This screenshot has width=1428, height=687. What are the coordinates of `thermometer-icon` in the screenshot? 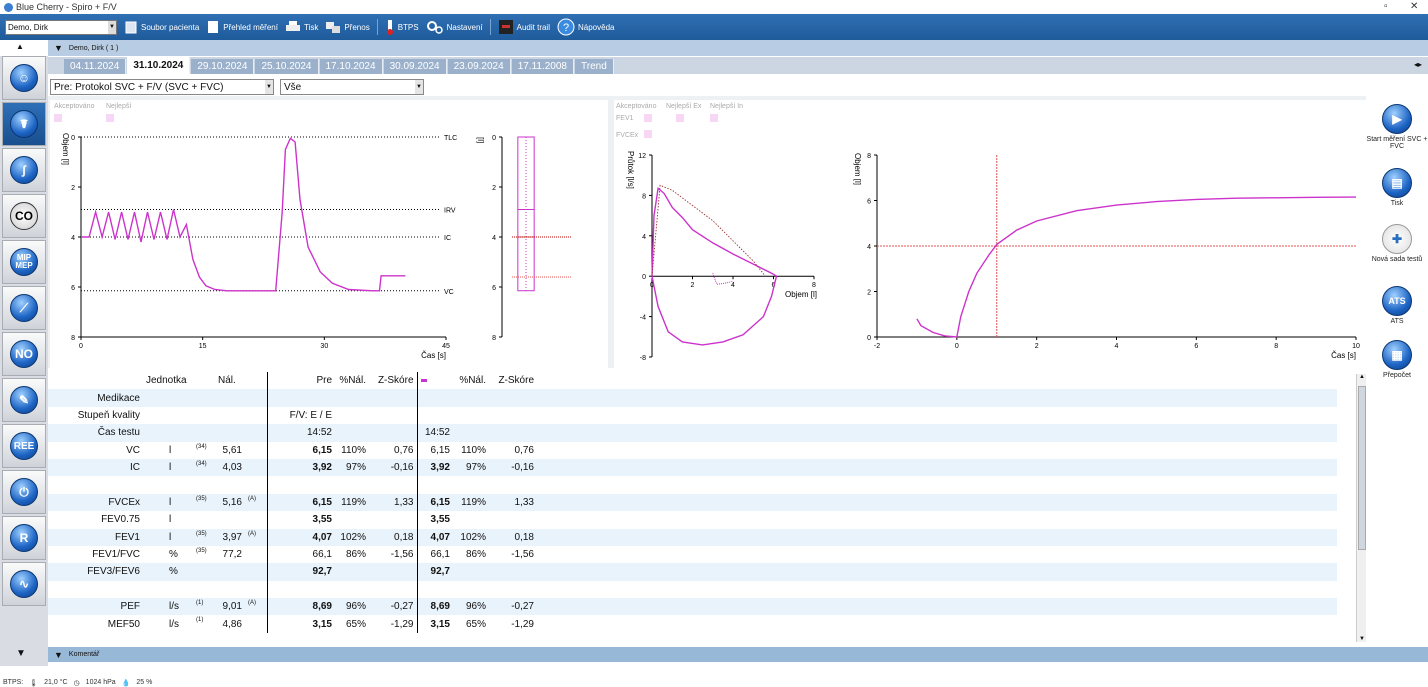 It's located at (389, 27).